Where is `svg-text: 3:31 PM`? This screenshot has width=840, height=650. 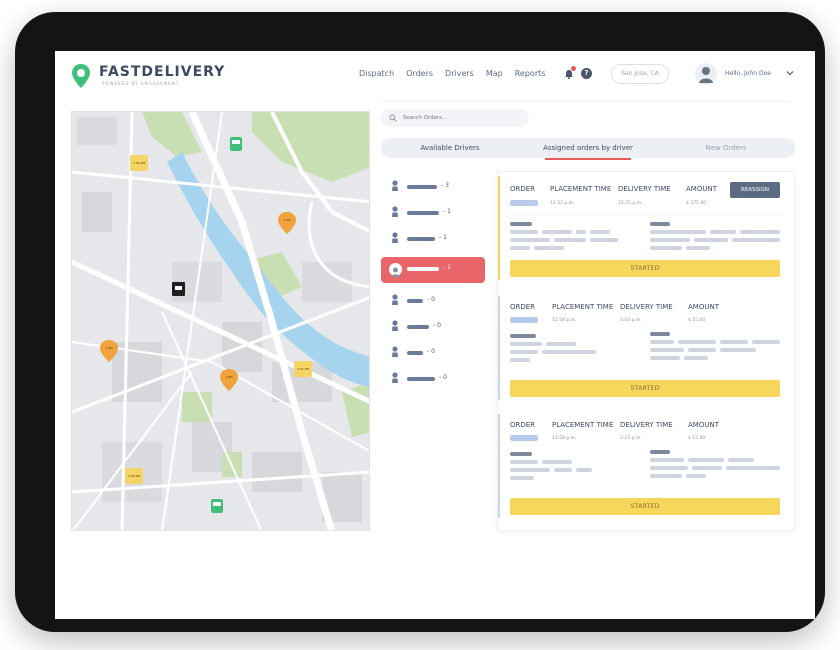 svg-text: 3:31 PM is located at coordinates (303, 369).